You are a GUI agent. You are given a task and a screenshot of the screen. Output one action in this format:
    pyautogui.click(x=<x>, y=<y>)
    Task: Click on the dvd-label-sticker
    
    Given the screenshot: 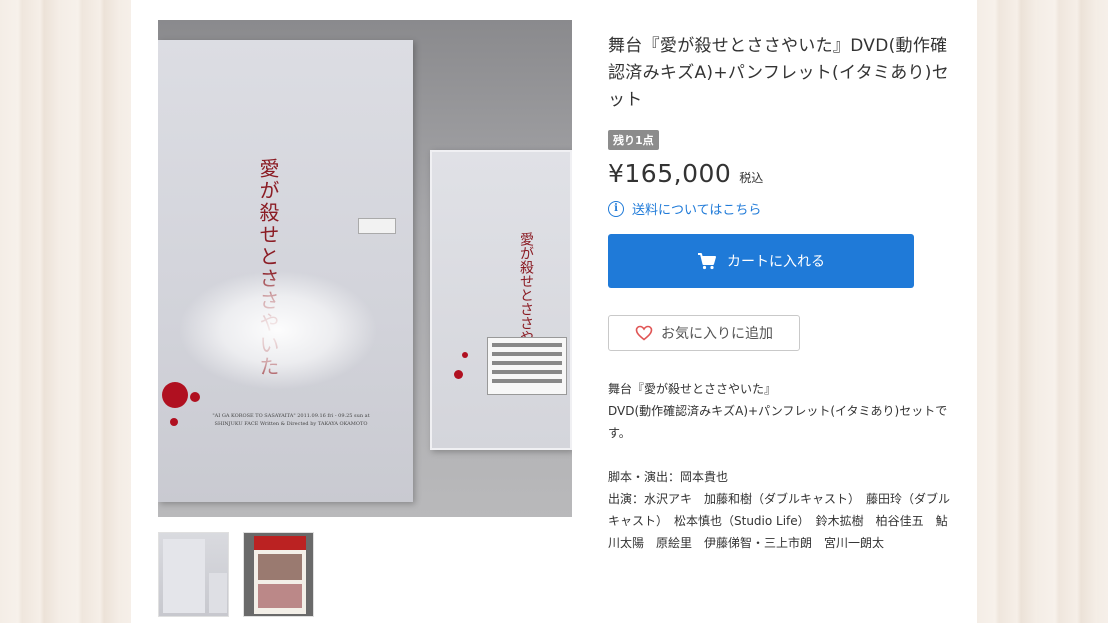 What is the action you would take?
    pyautogui.click(x=527, y=366)
    